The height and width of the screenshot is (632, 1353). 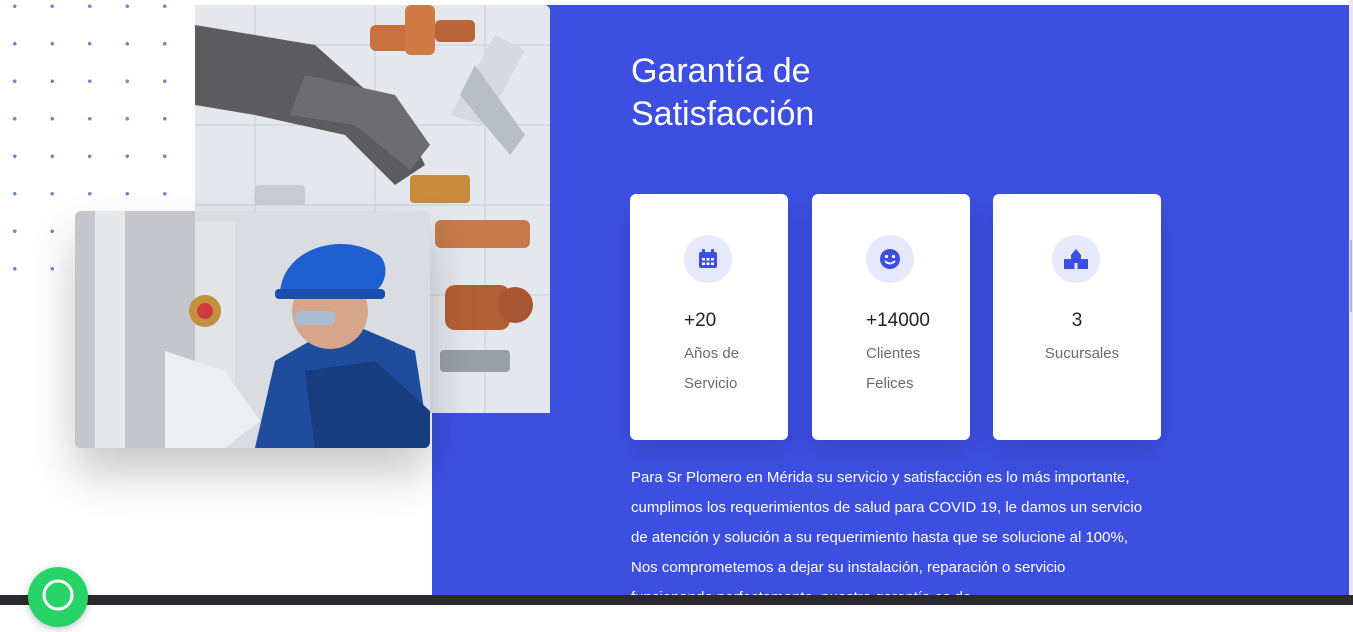 I want to click on scrollbar-thumb, so click(x=1351, y=276).